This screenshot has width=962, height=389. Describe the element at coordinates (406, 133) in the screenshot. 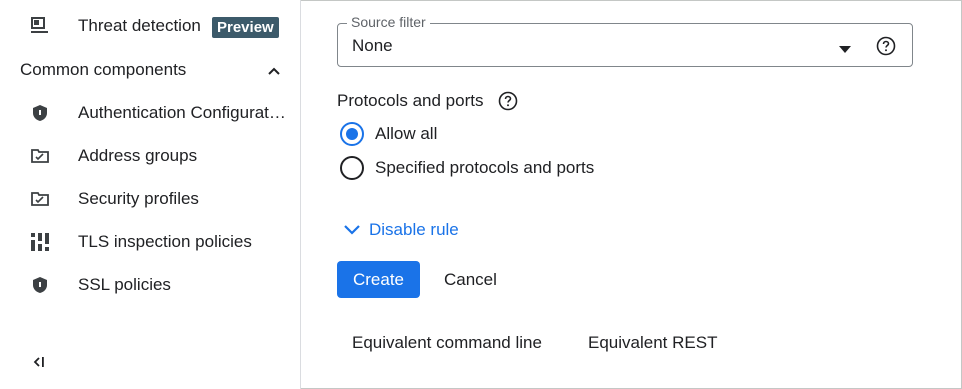

I see `radio-label: Allow all` at that location.